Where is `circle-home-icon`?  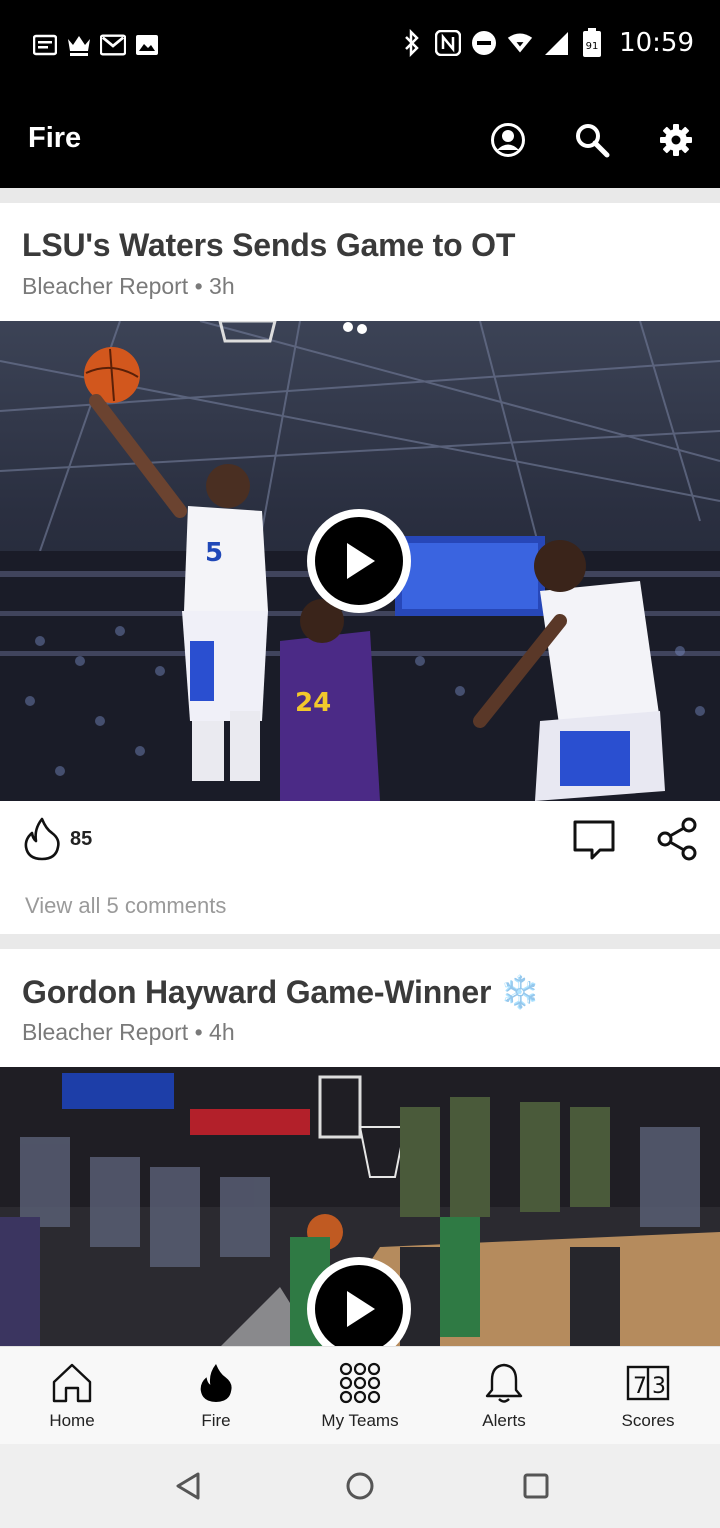 circle-home-icon is located at coordinates (360, 1486).